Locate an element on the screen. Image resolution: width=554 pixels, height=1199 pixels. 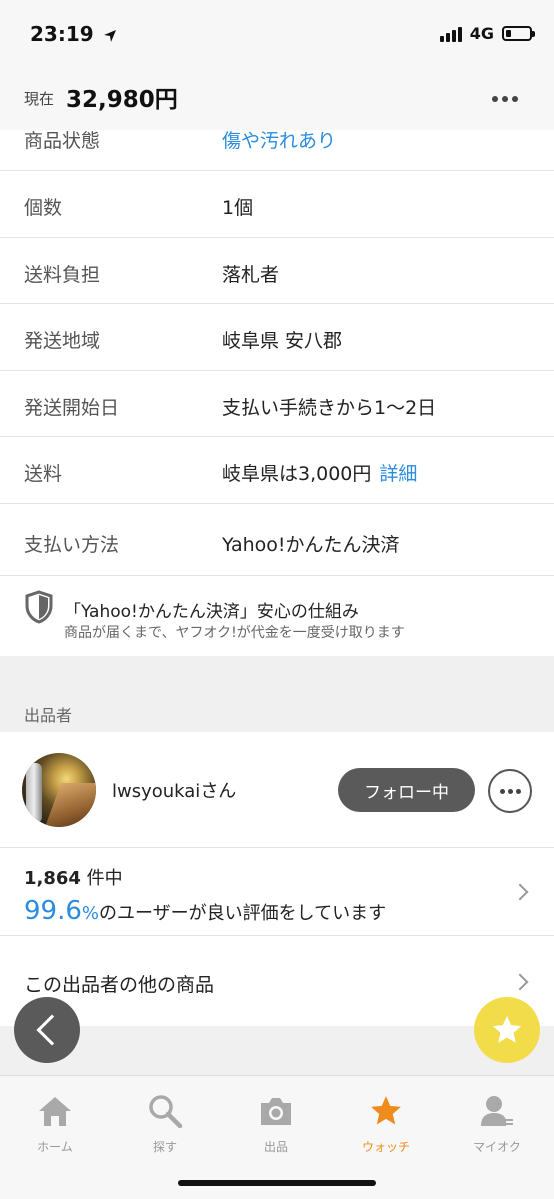
follow-button: フォロー中 is located at coordinates (406, 790).